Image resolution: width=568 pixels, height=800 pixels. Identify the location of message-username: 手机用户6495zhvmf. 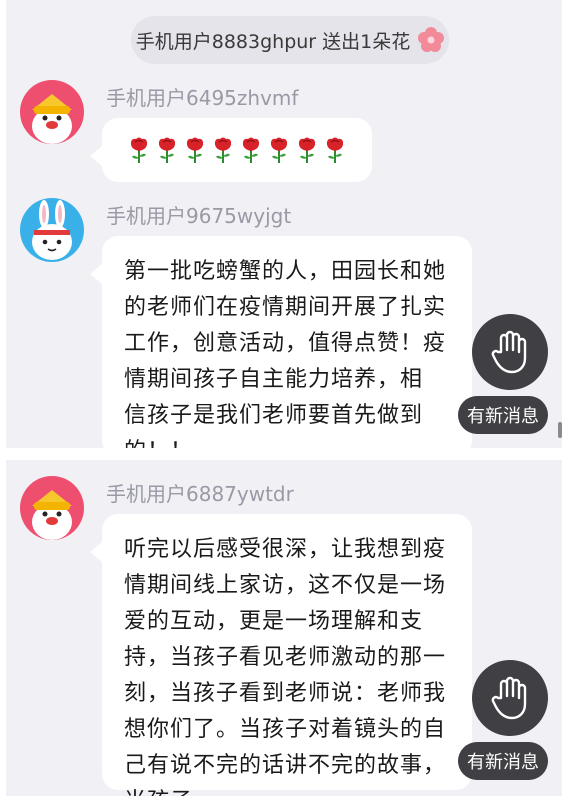
(202, 98).